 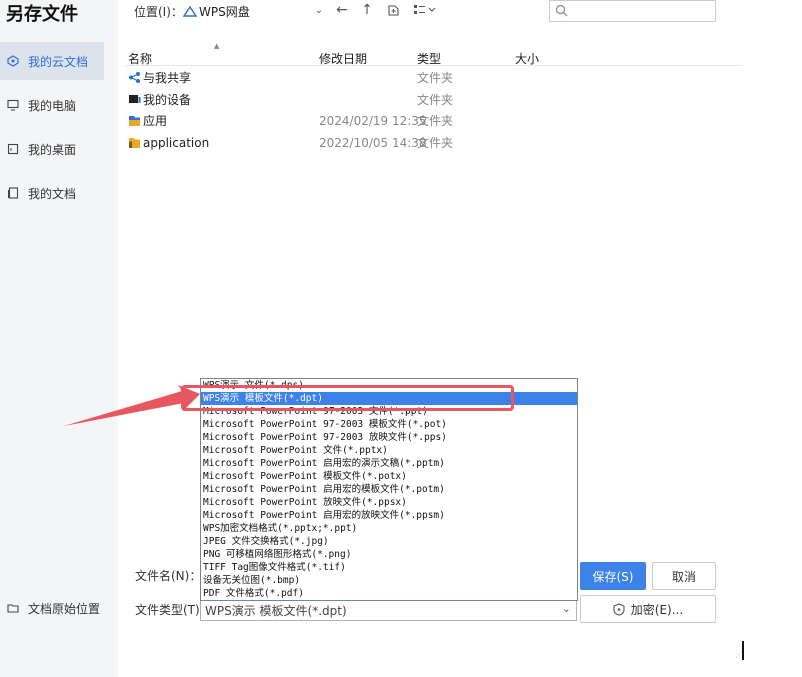 What do you see at coordinates (743, 650) in the screenshot?
I see `text-cursor` at bounding box center [743, 650].